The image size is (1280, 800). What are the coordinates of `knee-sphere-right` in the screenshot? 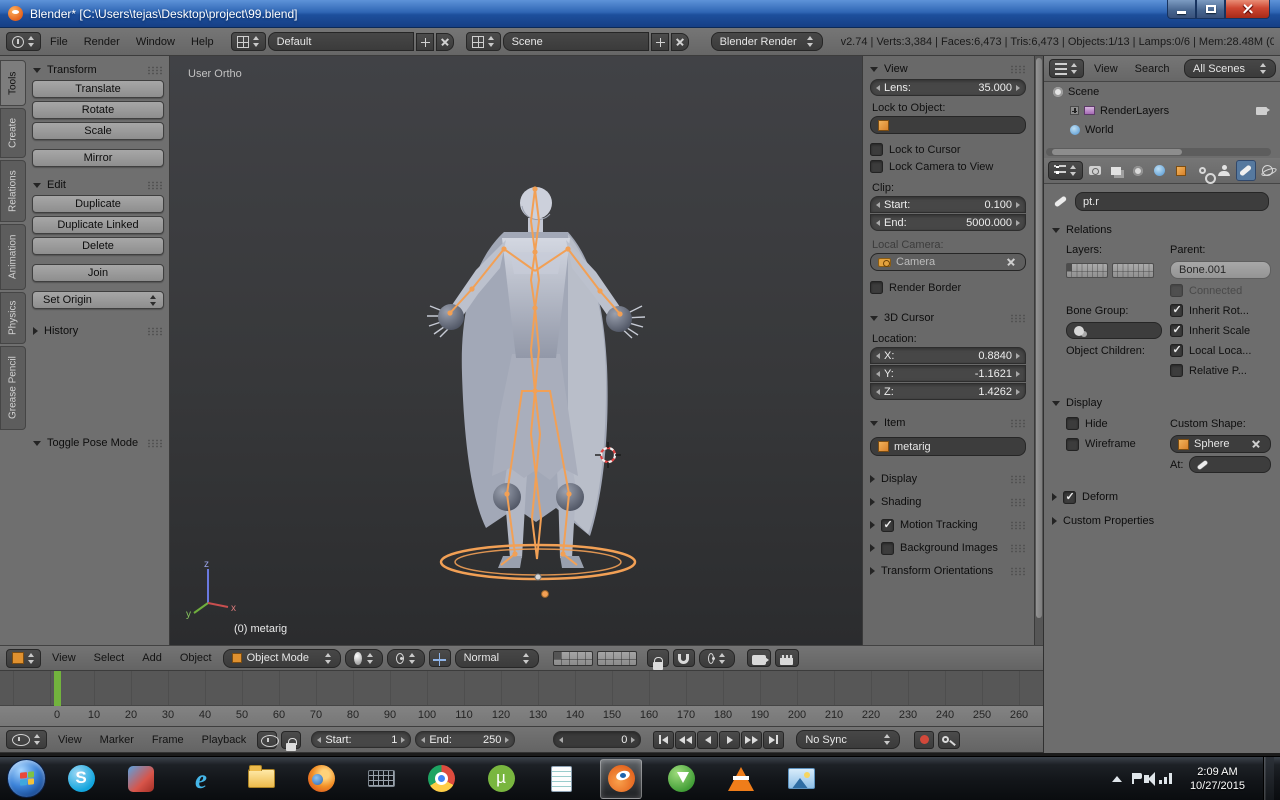 It's located at (570, 497).